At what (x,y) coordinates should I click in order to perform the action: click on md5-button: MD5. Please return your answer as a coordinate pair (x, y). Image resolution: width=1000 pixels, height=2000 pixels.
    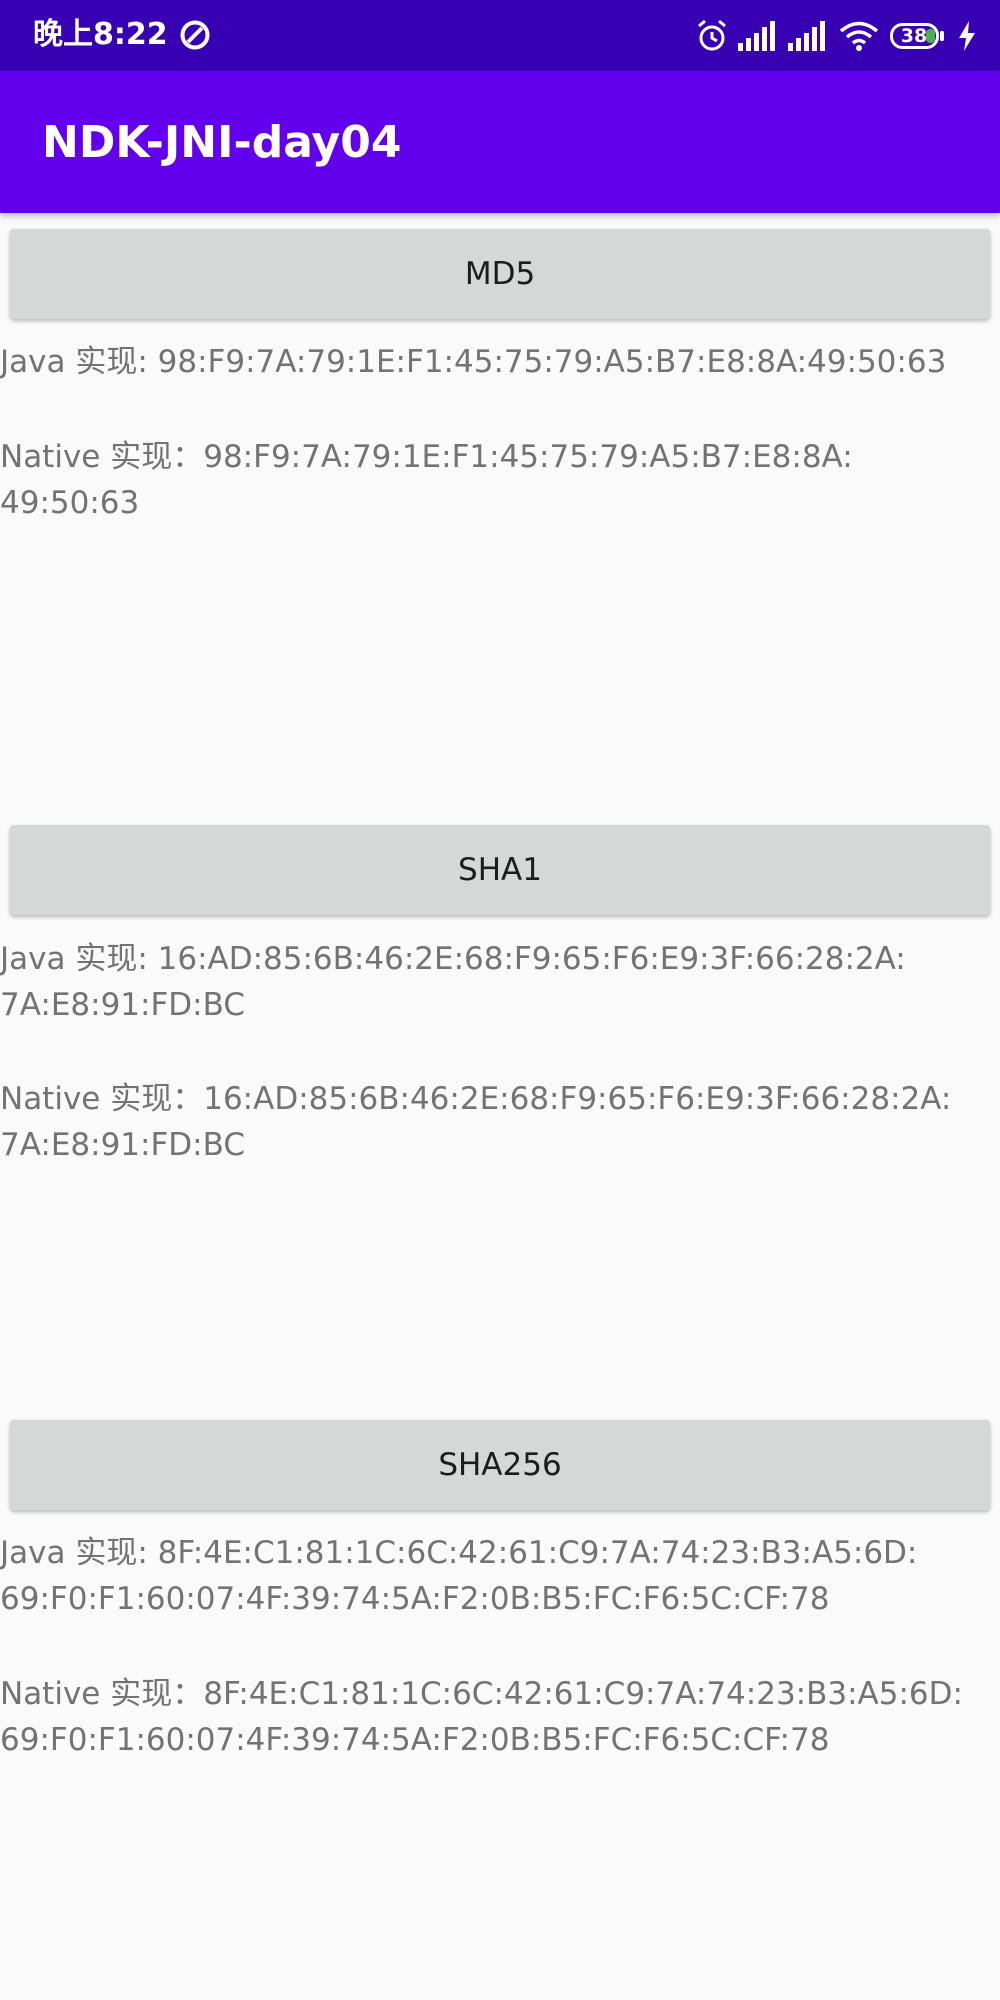
    Looking at the image, I should click on (500, 274).